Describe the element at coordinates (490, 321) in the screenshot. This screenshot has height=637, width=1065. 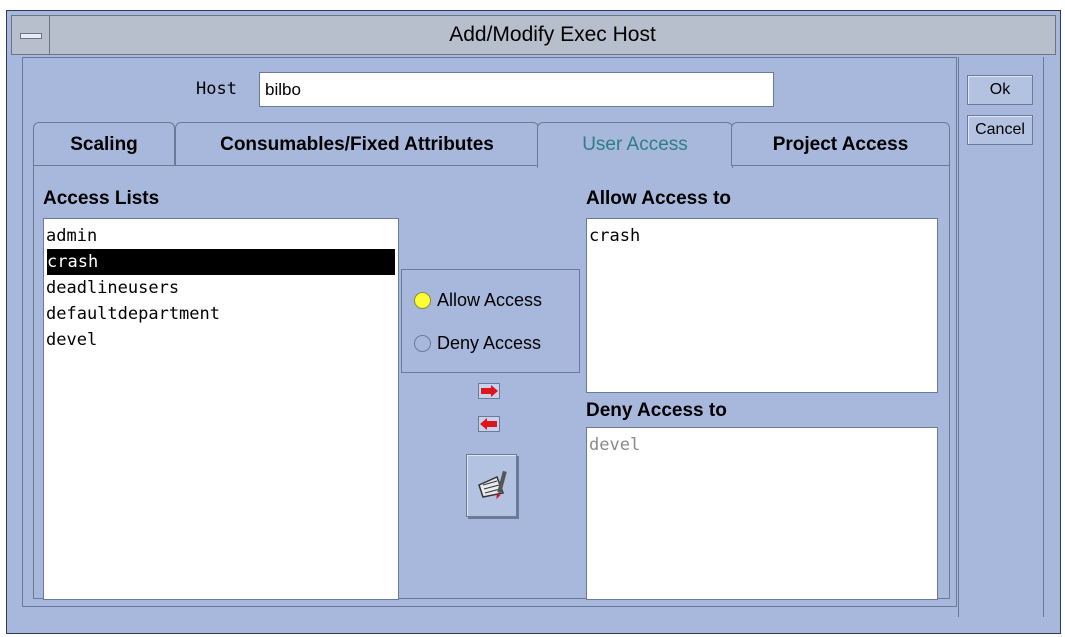
I see `access-mode-group: Allow Access Deny Access` at that location.